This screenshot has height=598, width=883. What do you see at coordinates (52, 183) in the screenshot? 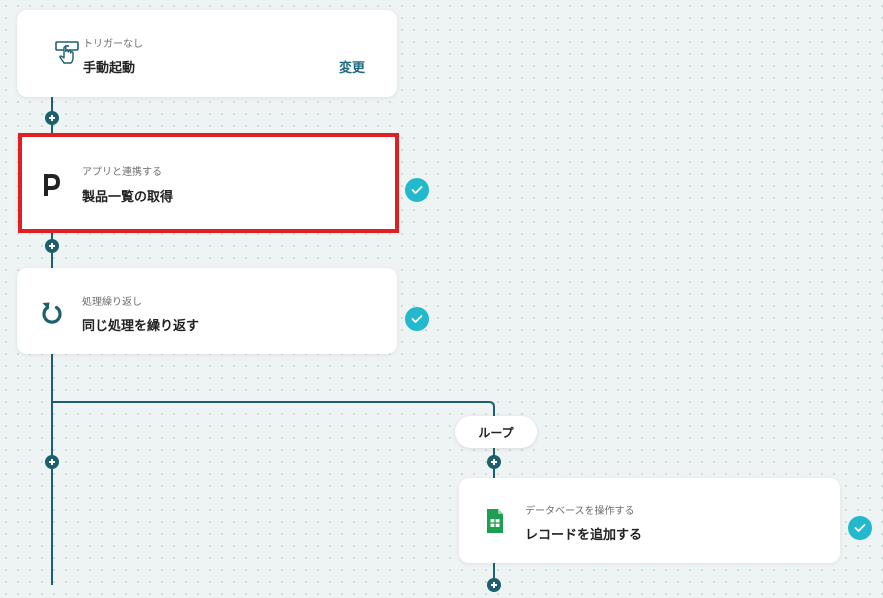
I see `p-app-logo-icon` at bounding box center [52, 183].